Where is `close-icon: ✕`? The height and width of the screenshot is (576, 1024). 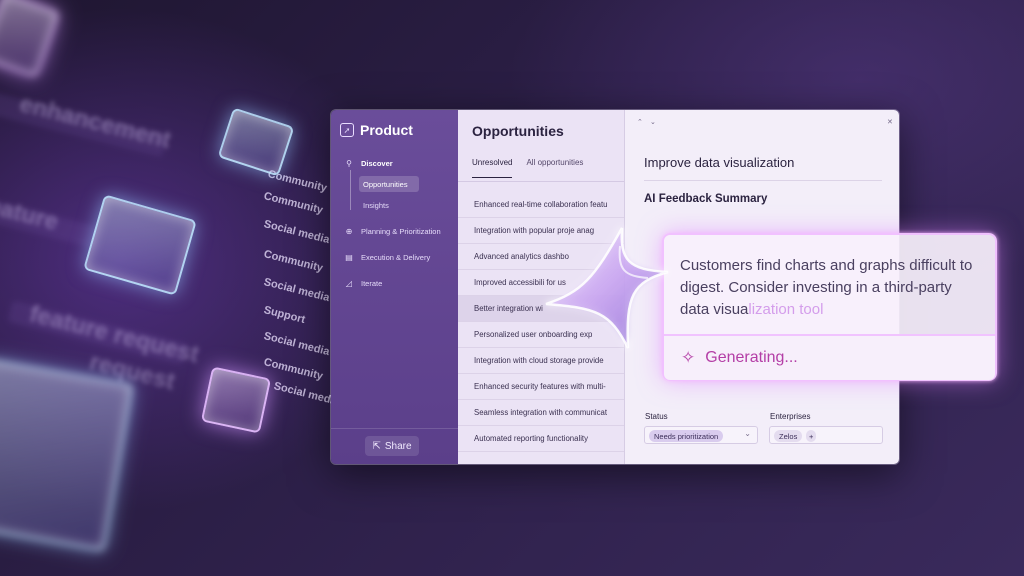
close-icon: ✕ is located at coordinates (890, 122).